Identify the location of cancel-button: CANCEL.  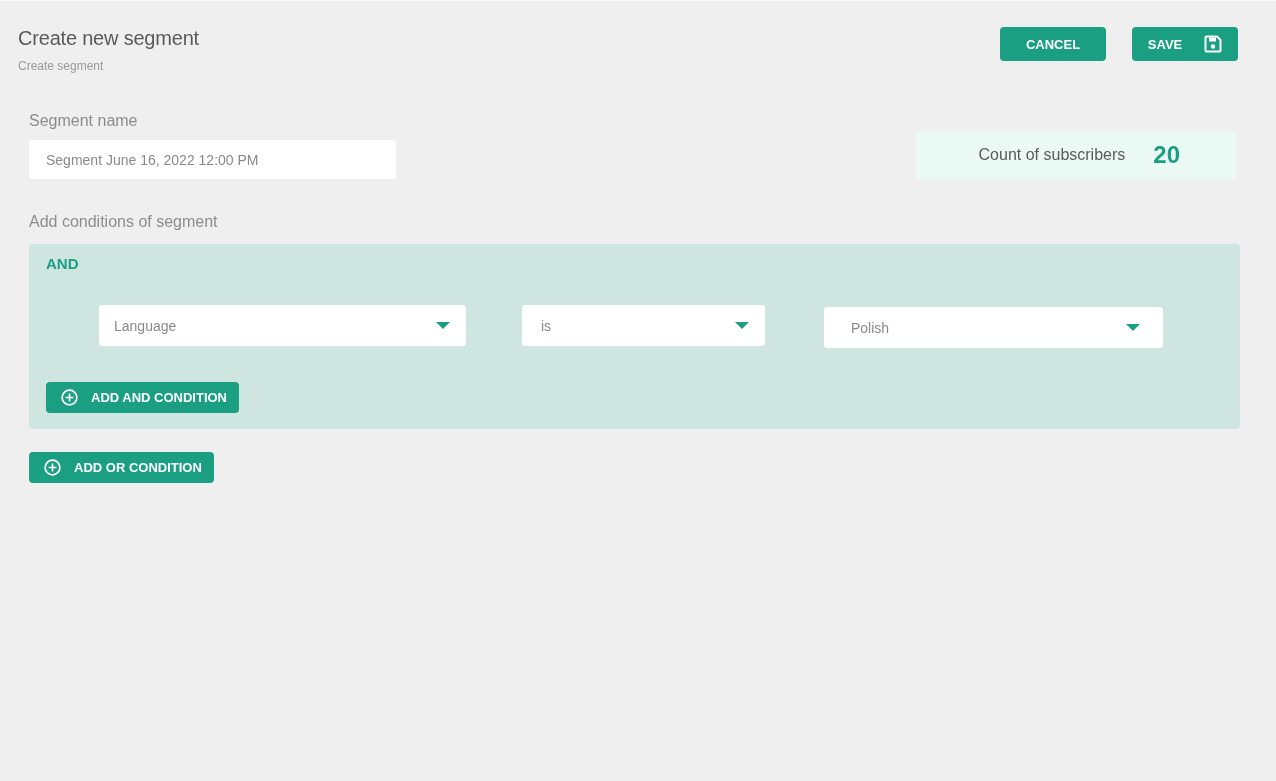
(1053, 44).